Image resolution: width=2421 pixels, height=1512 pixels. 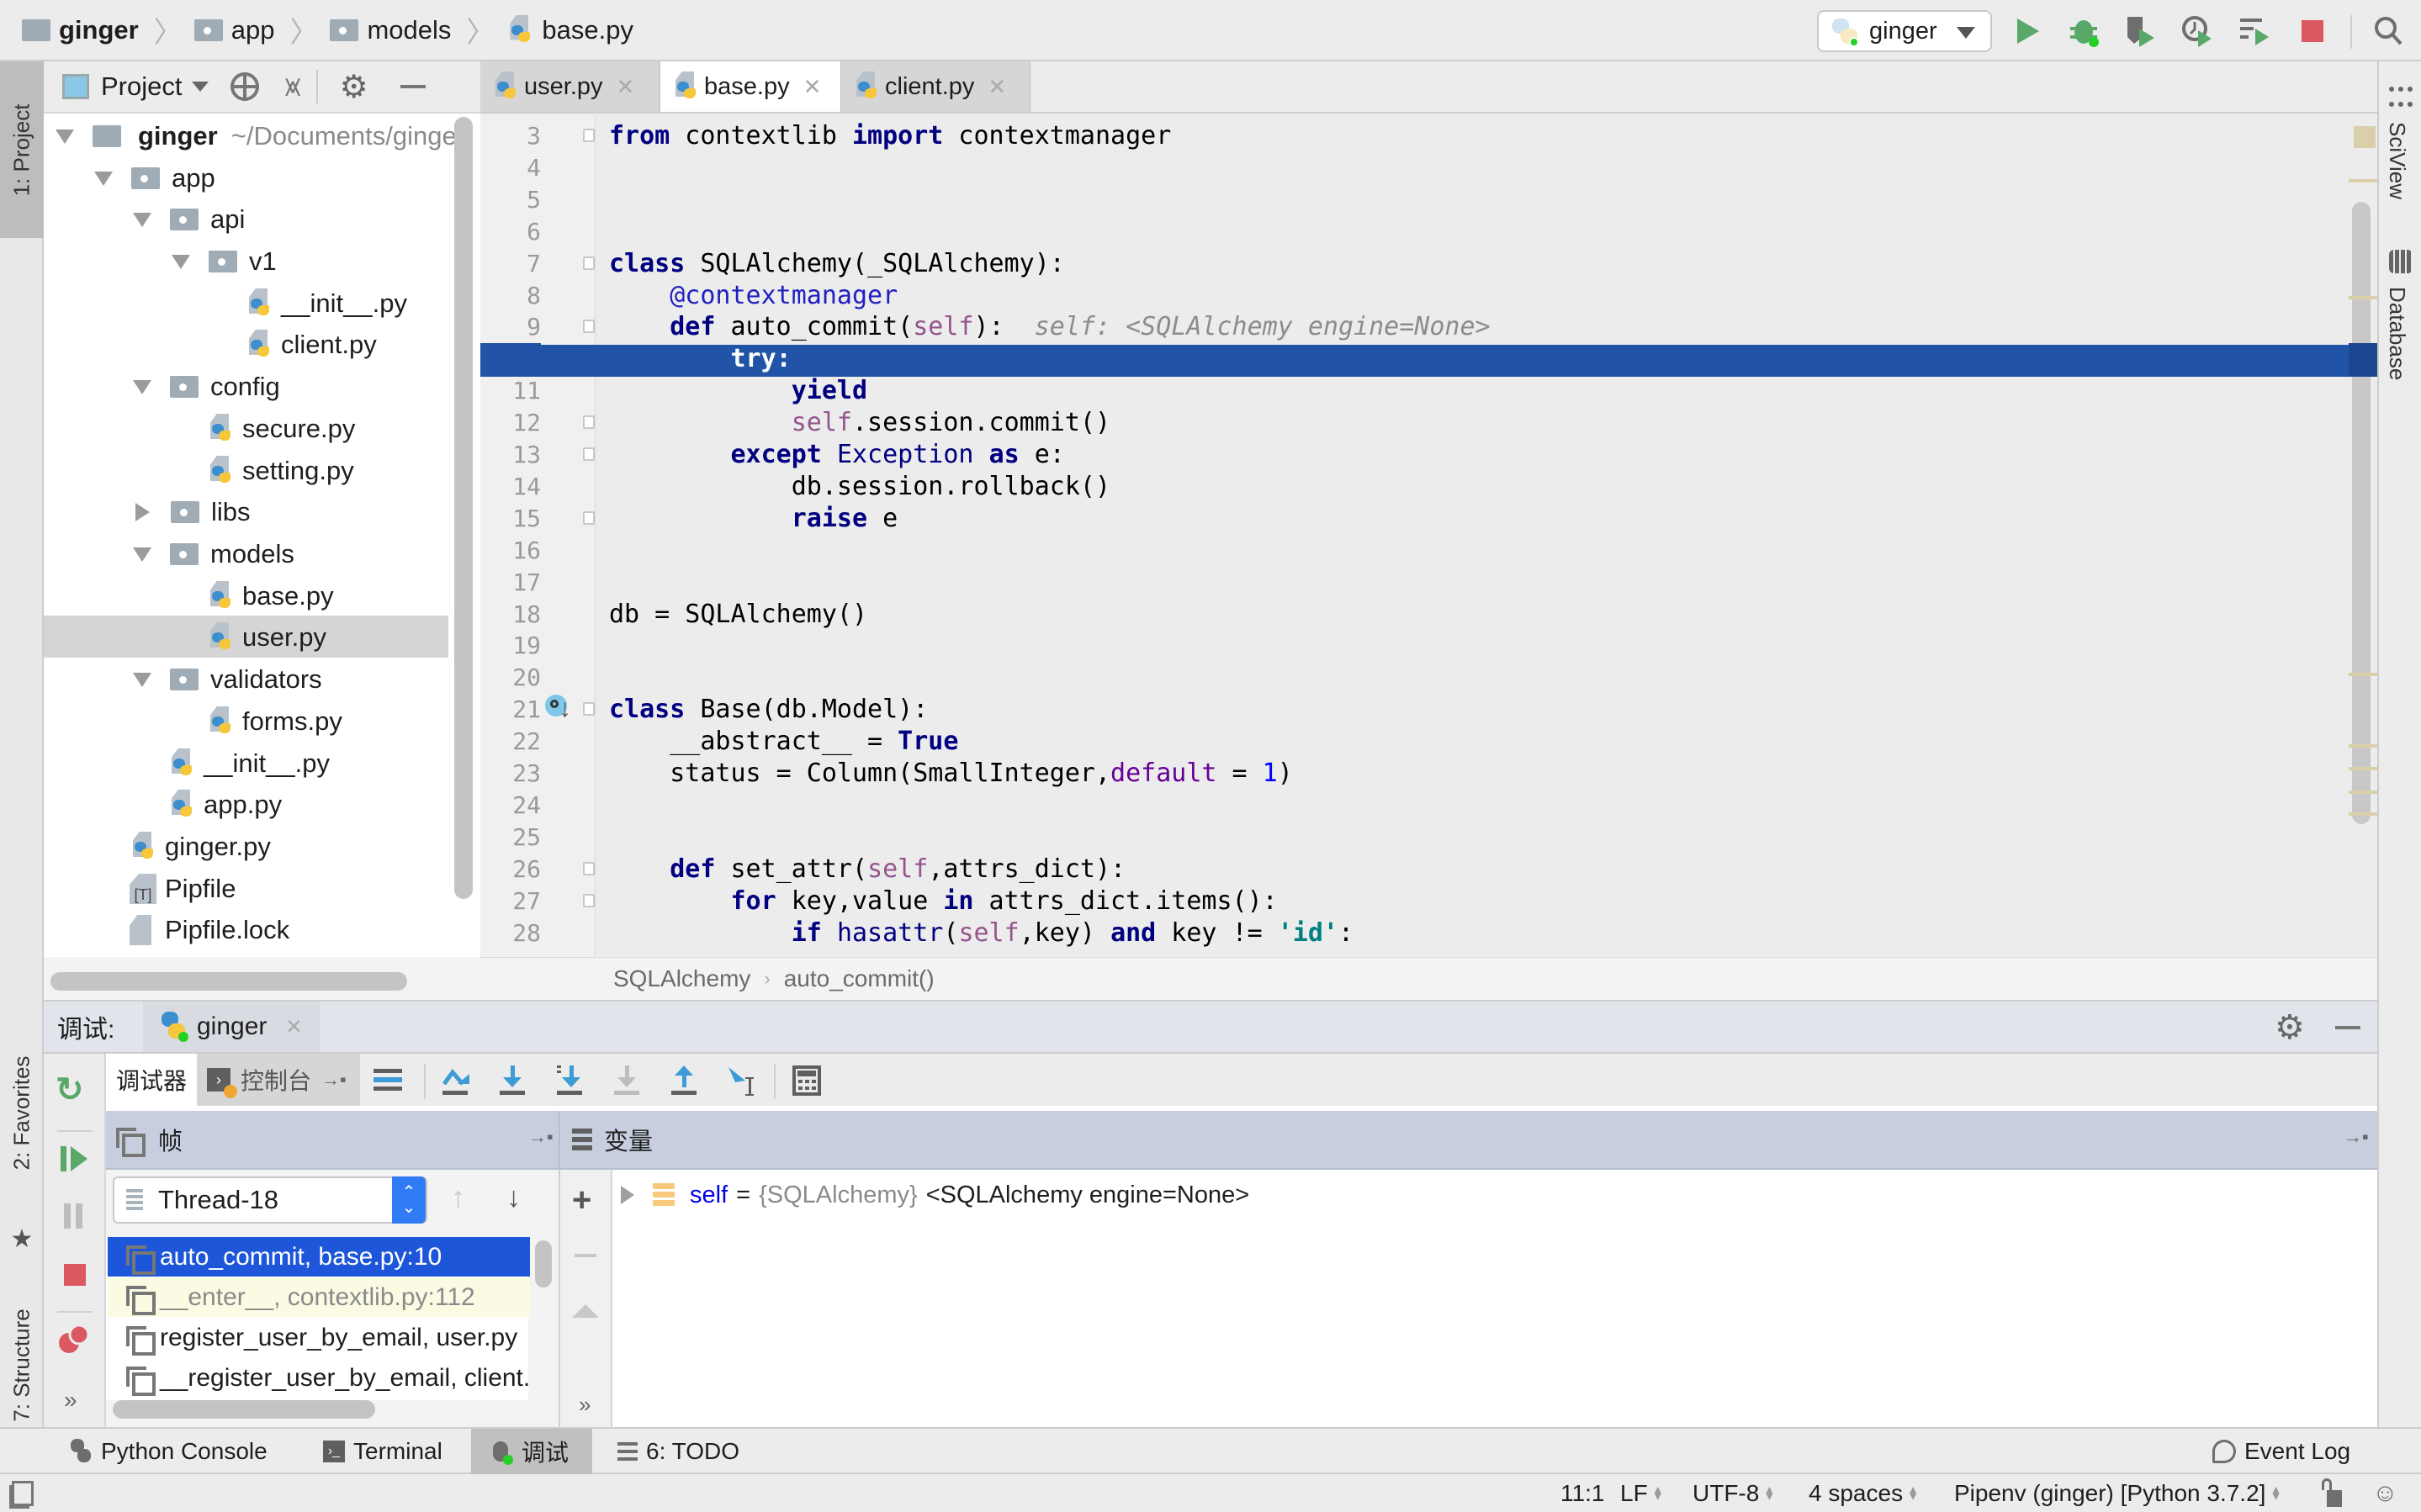 I want to click on tree-node-libs: libs, so click(x=192, y=512).